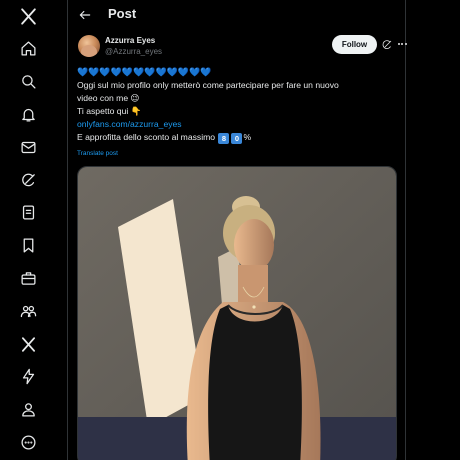 The width and height of the screenshot is (460, 460). What do you see at coordinates (28, 245) in the screenshot?
I see `bookmarks-icon` at bounding box center [28, 245].